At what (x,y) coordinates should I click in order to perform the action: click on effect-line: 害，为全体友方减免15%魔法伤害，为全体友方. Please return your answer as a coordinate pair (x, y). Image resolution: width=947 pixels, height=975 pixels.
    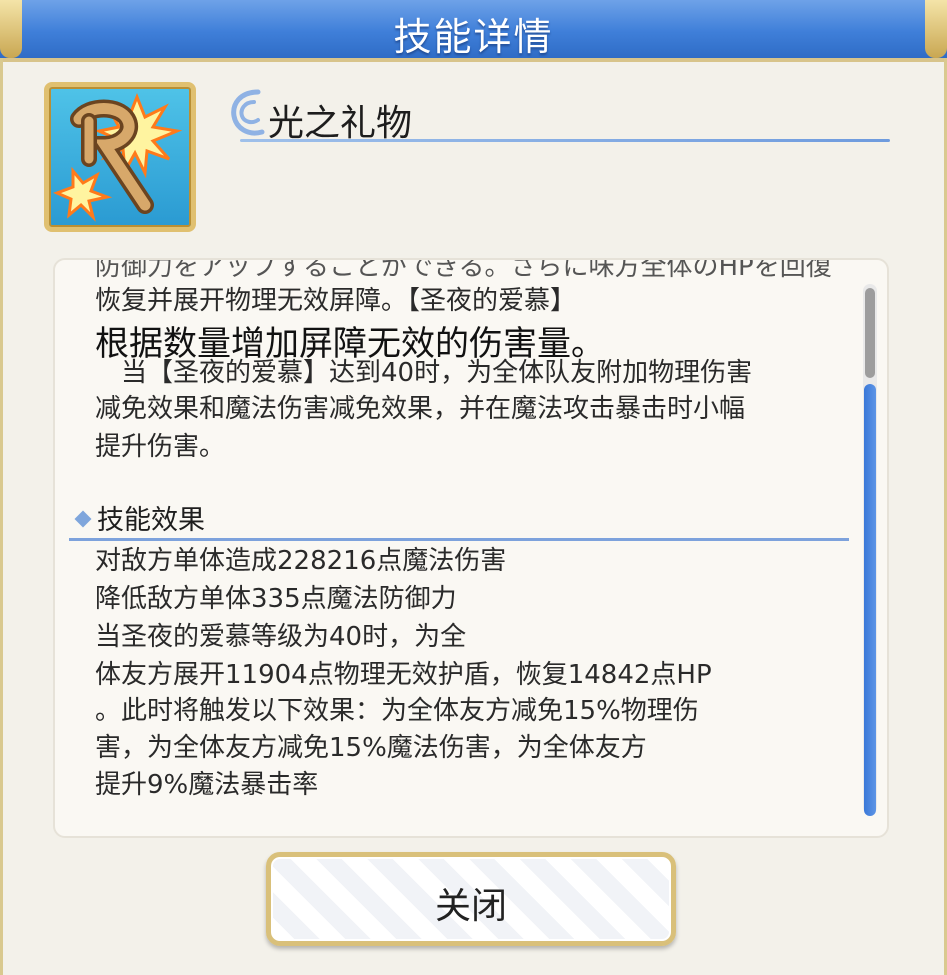
    Looking at the image, I should click on (371, 748).